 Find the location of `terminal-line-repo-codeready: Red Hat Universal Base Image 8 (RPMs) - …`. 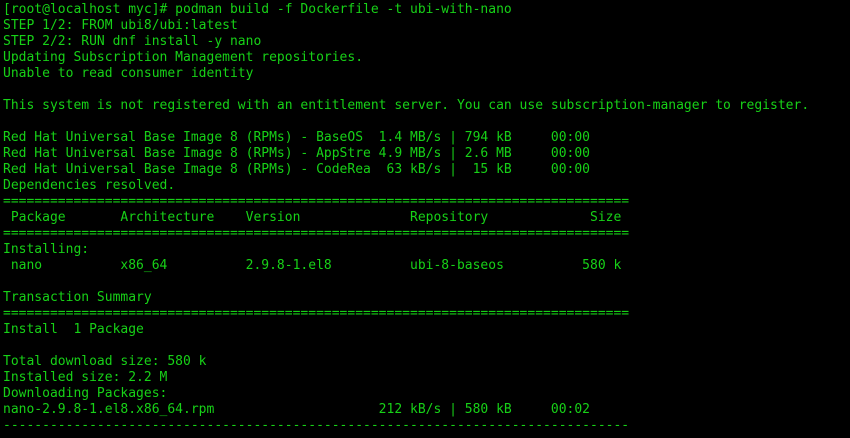

terminal-line-repo-codeready: Red Hat Universal Base Image 8 (RPMs) - … is located at coordinates (296, 169).